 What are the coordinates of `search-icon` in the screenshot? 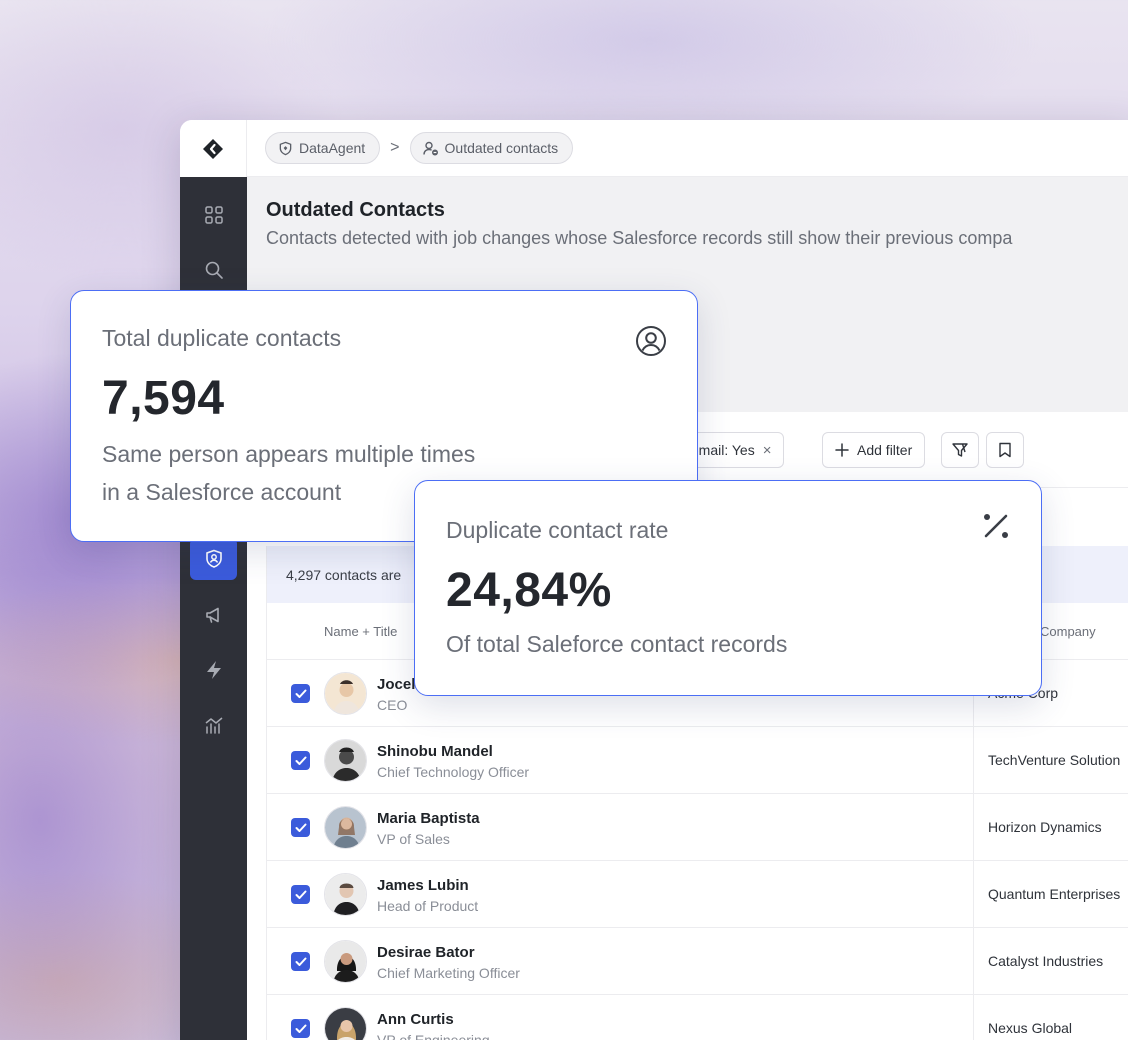 It's located at (214, 270).